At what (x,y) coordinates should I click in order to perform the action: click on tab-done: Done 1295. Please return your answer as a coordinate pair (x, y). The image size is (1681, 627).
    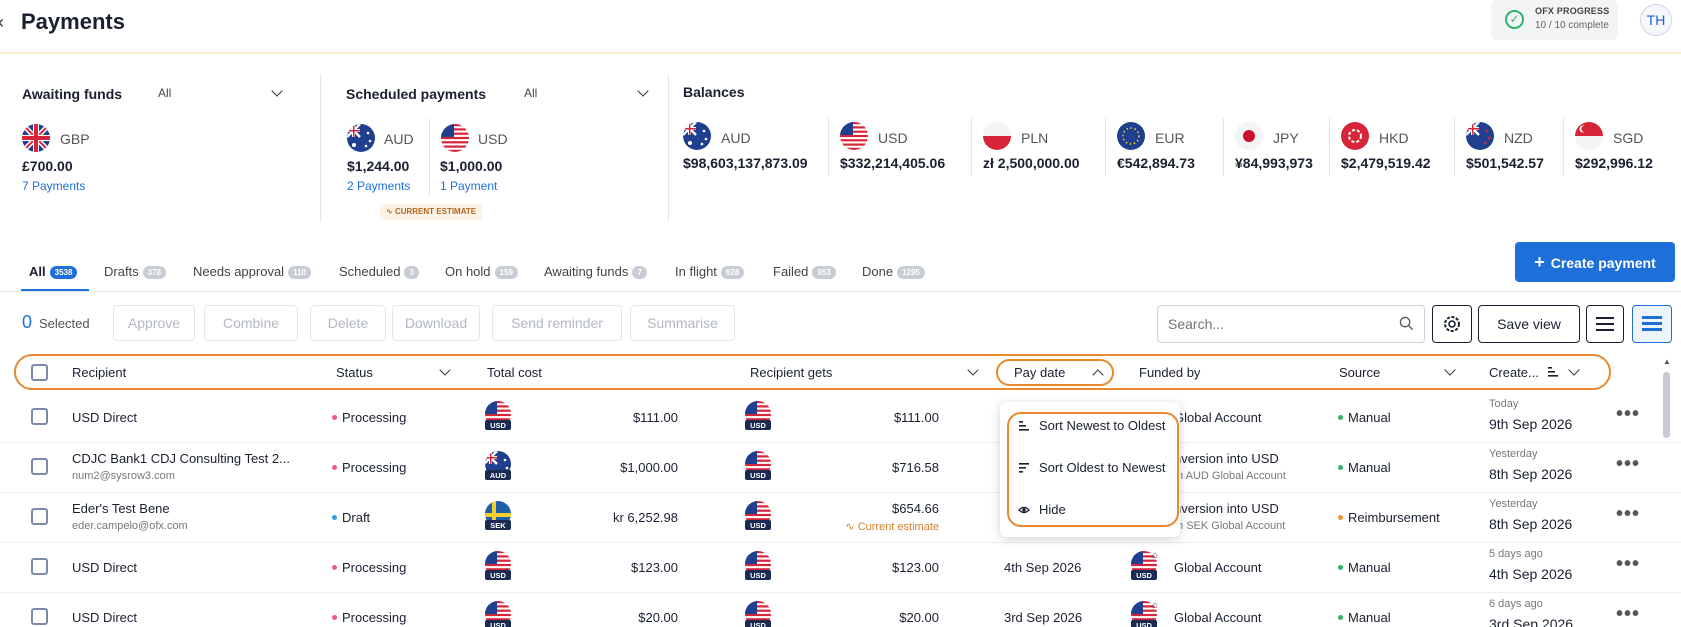
    Looking at the image, I should click on (893, 271).